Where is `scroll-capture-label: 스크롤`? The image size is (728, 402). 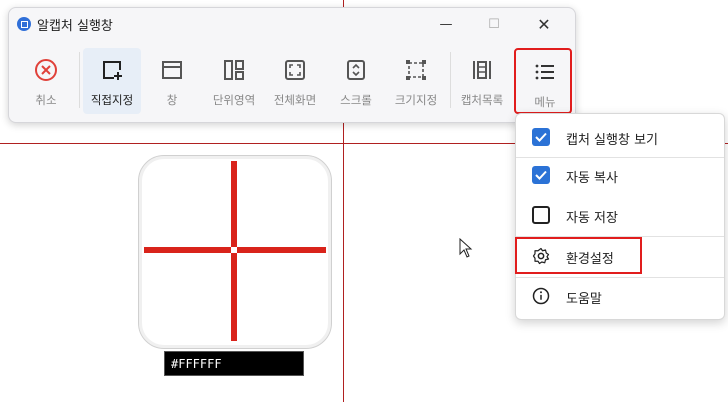
scroll-capture-label: 스크롤 is located at coordinates (356, 100).